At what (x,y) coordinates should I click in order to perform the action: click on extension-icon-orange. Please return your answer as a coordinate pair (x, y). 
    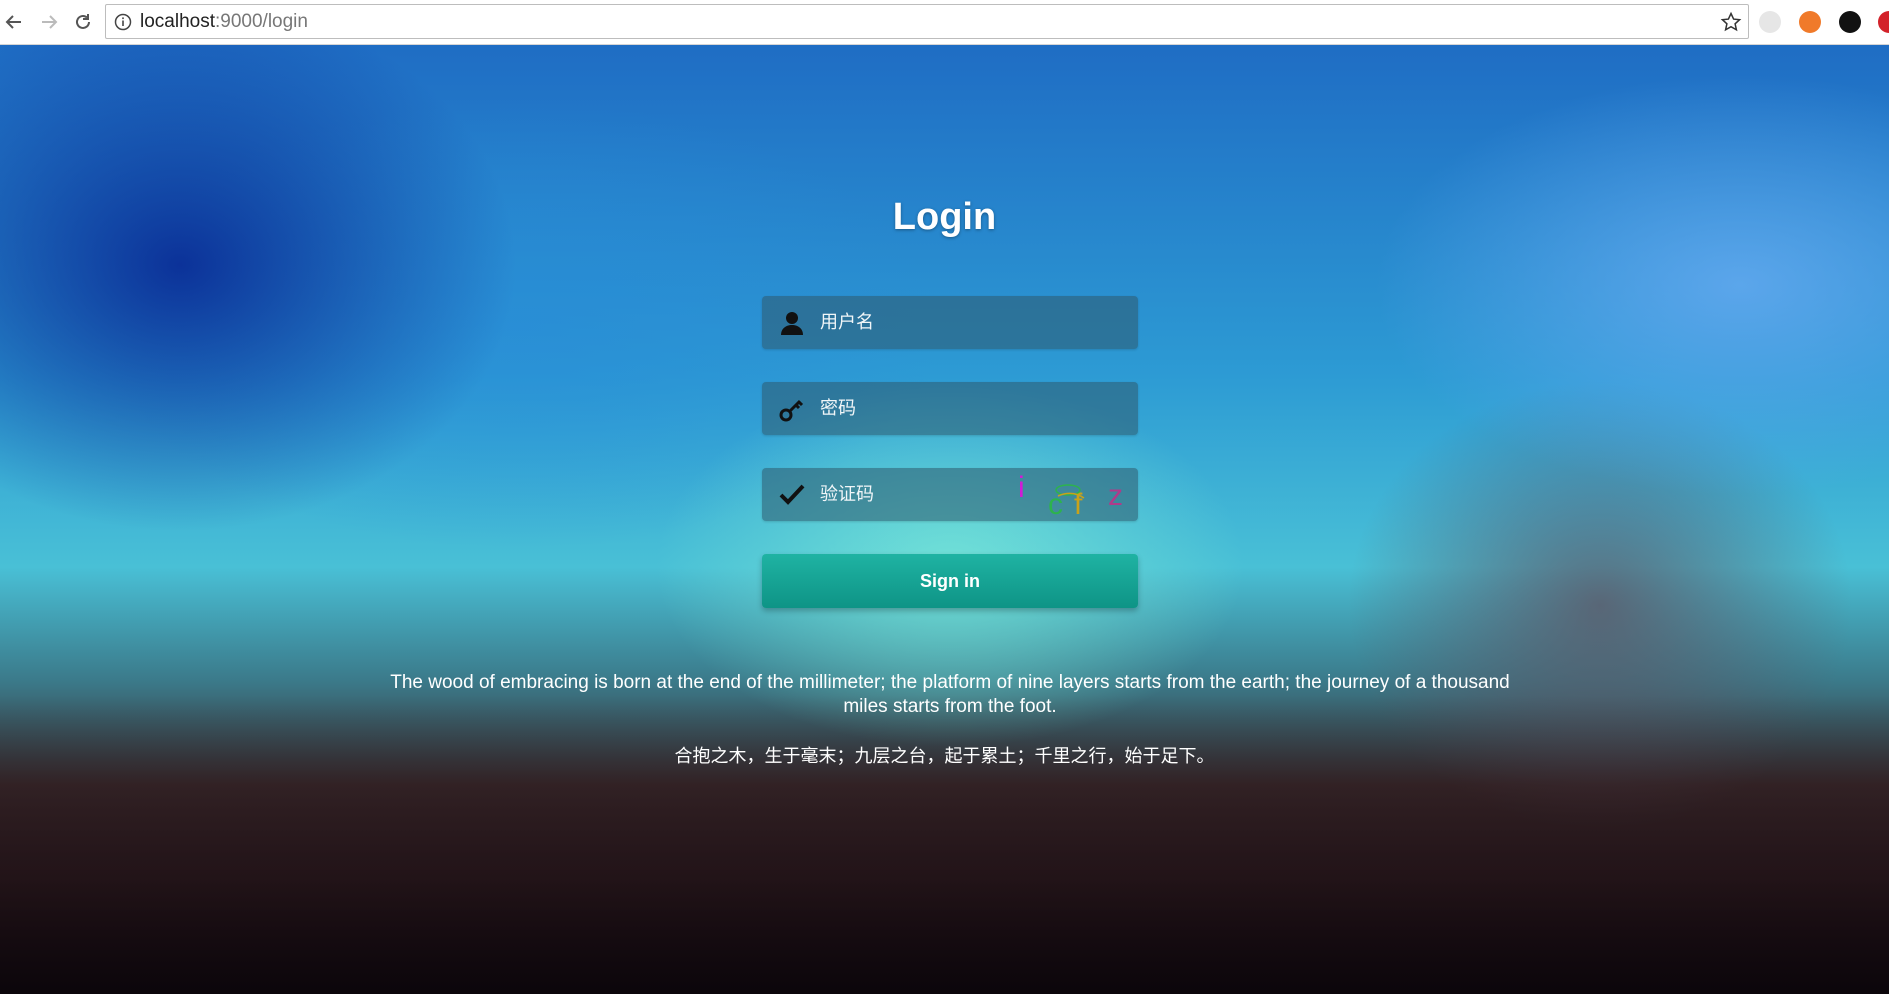
    Looking at the image, I should click on (1810, 22).